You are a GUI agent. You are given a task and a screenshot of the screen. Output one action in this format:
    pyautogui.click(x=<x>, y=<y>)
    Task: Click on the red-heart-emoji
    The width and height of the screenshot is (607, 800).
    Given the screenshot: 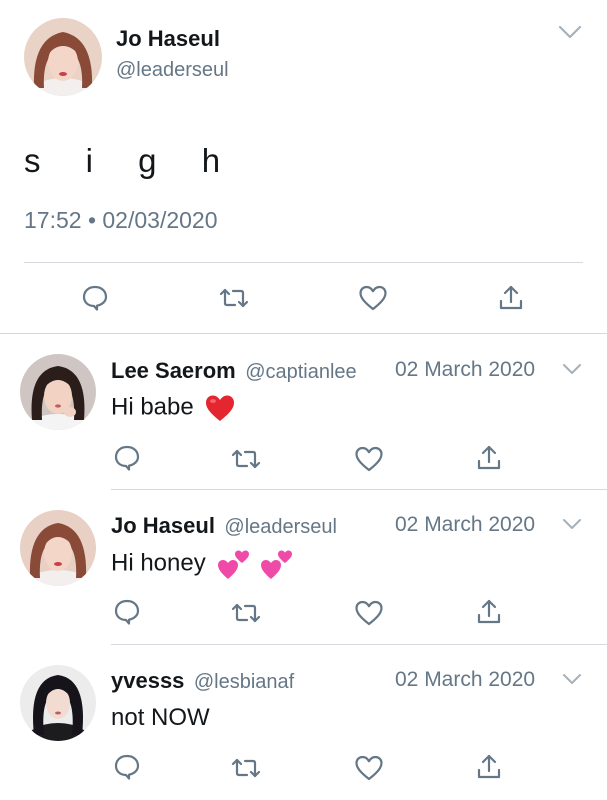 What is the action you would take?
    pyautogui.click(x=220, y=410)
    